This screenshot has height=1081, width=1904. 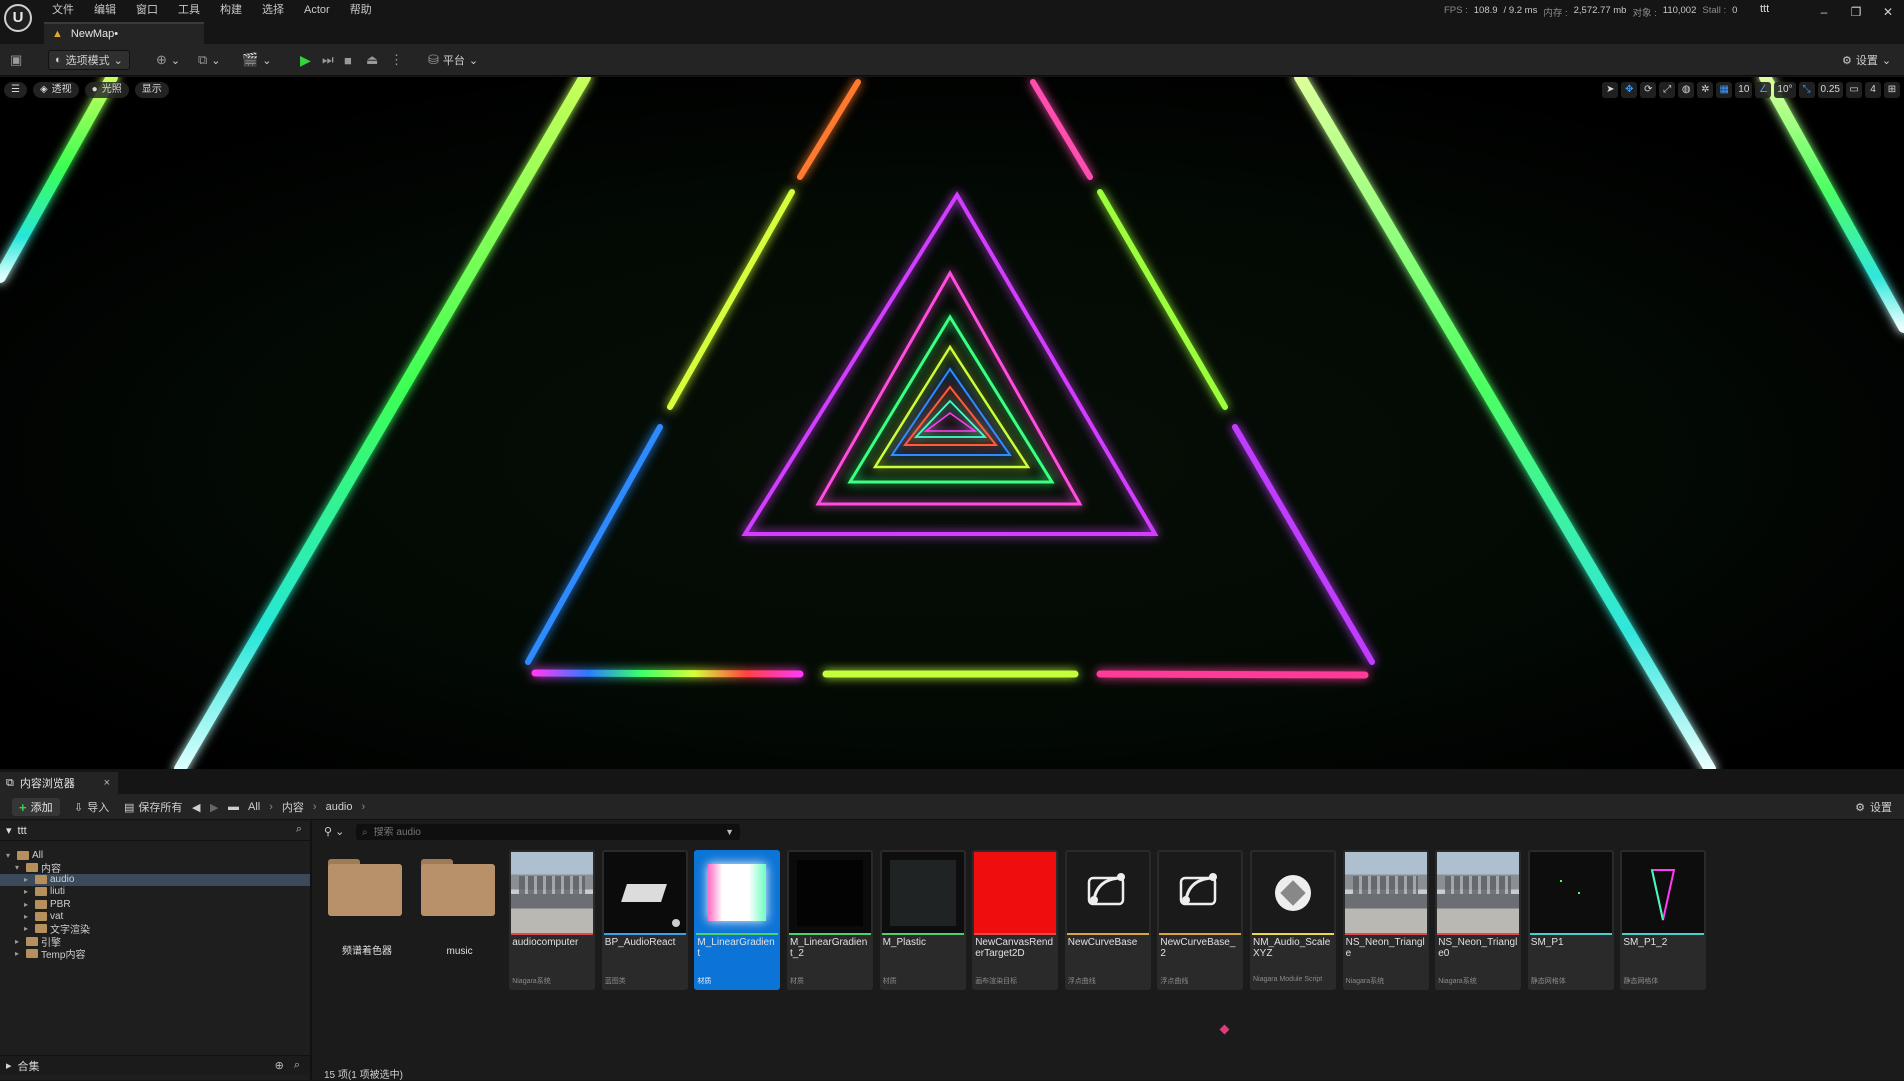 What do you see at coordinates (1785, 90) in the screenshot?
I see `rotation-snap-value: 10°` at bounding box center [1785, 90].